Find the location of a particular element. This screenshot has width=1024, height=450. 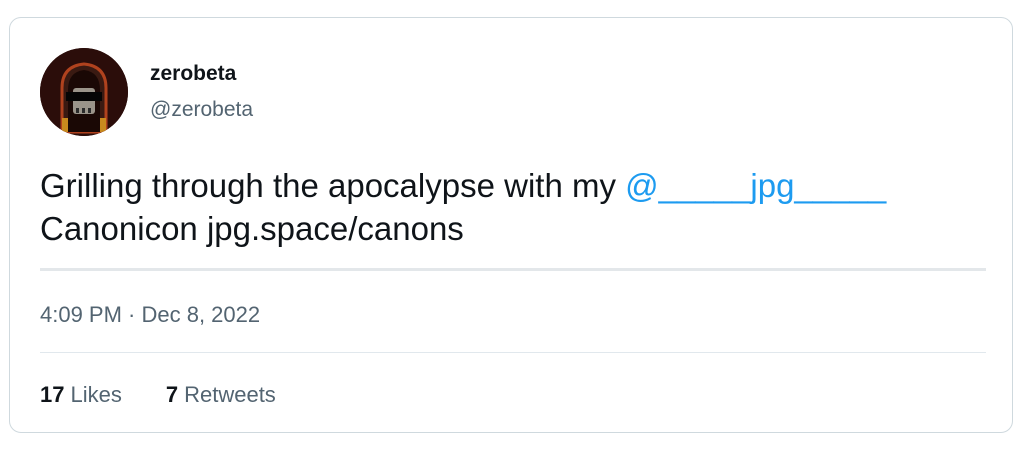

hooded-skull-icon is located at coordinates (84, 92).